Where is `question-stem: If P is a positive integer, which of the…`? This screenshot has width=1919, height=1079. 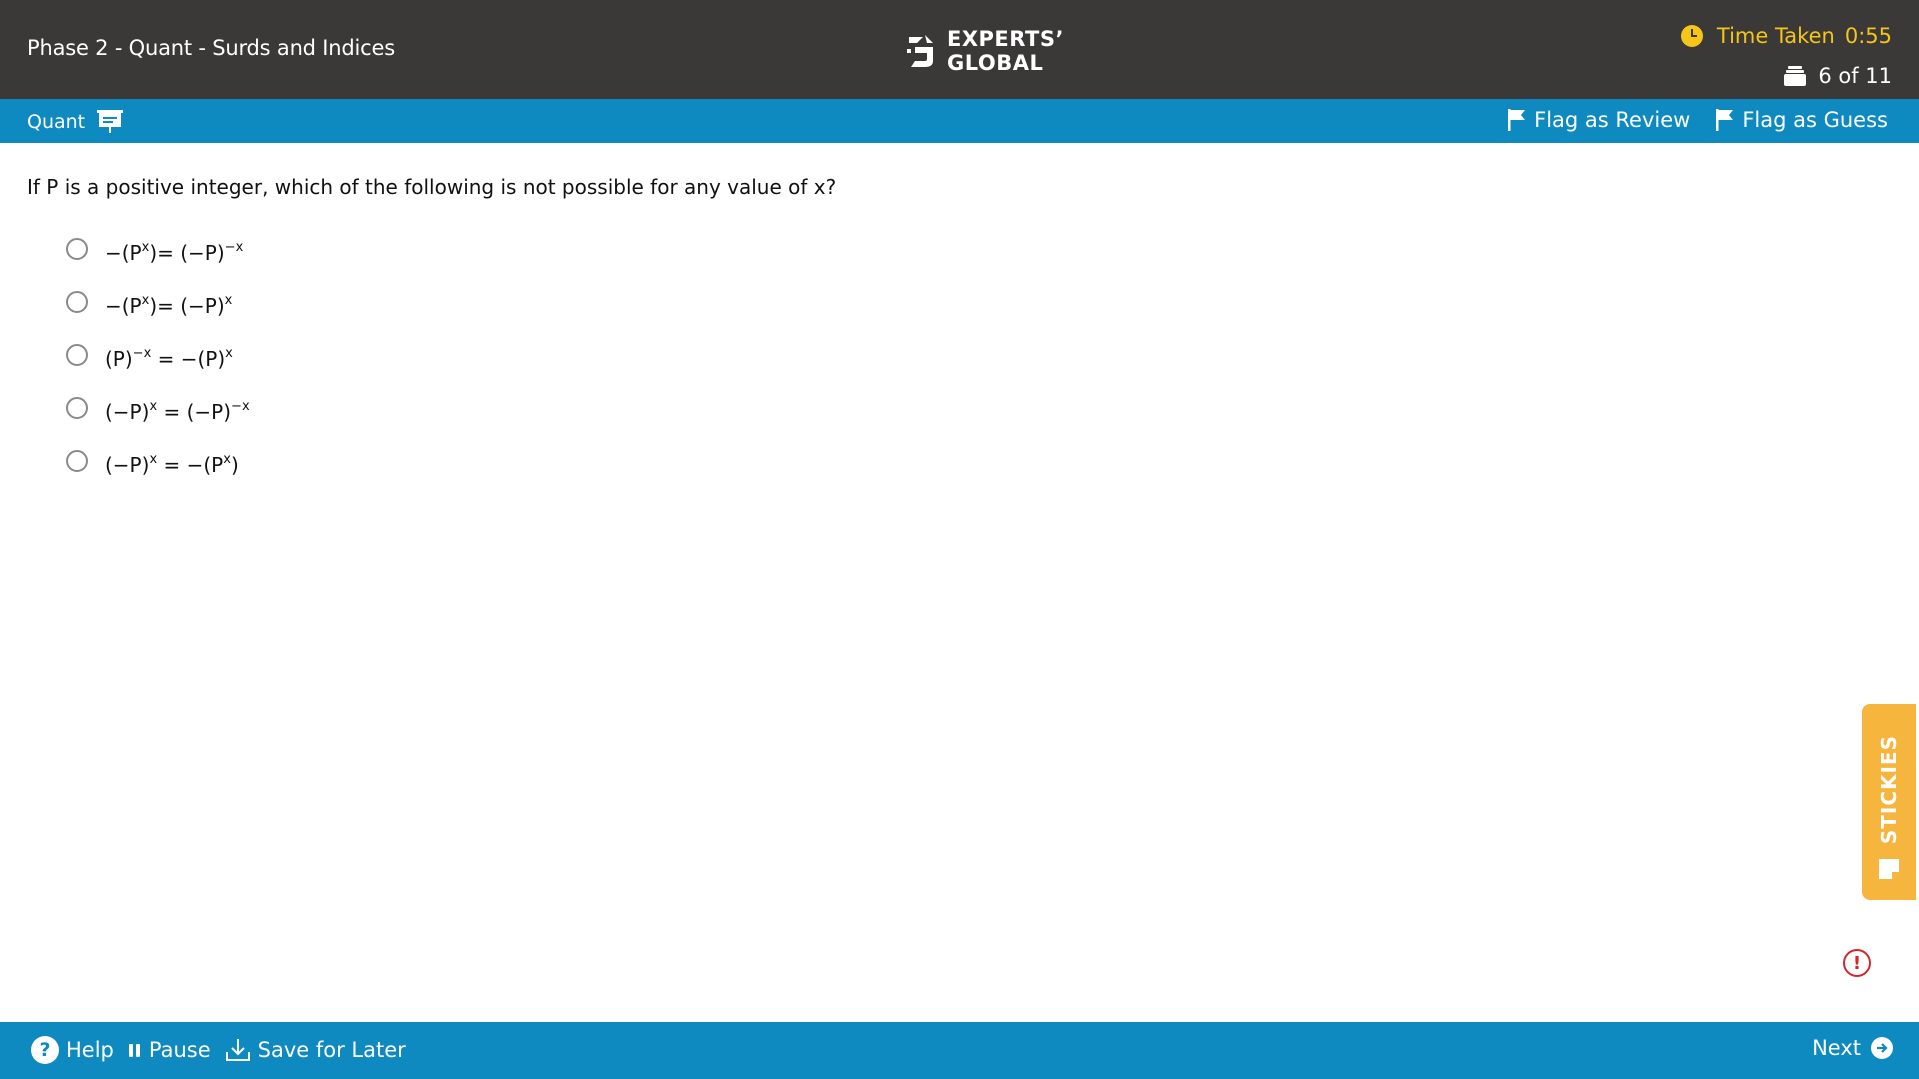 question-stem: If P is a positive integer, which of the… is located at coordinates (432, 187).